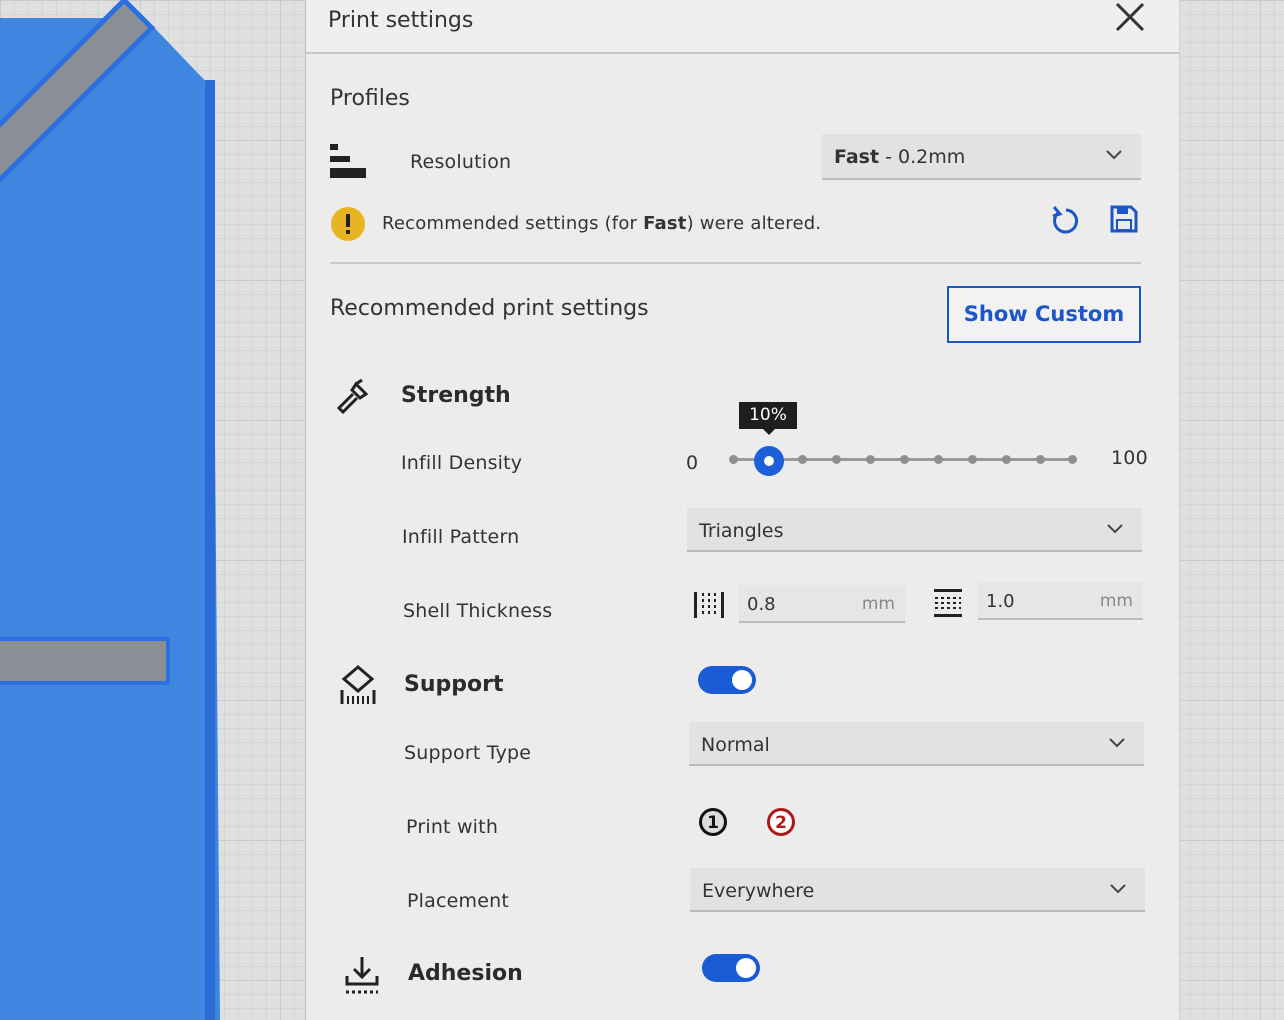  I want to click on support-type-value: Normal, so click(735, 745).